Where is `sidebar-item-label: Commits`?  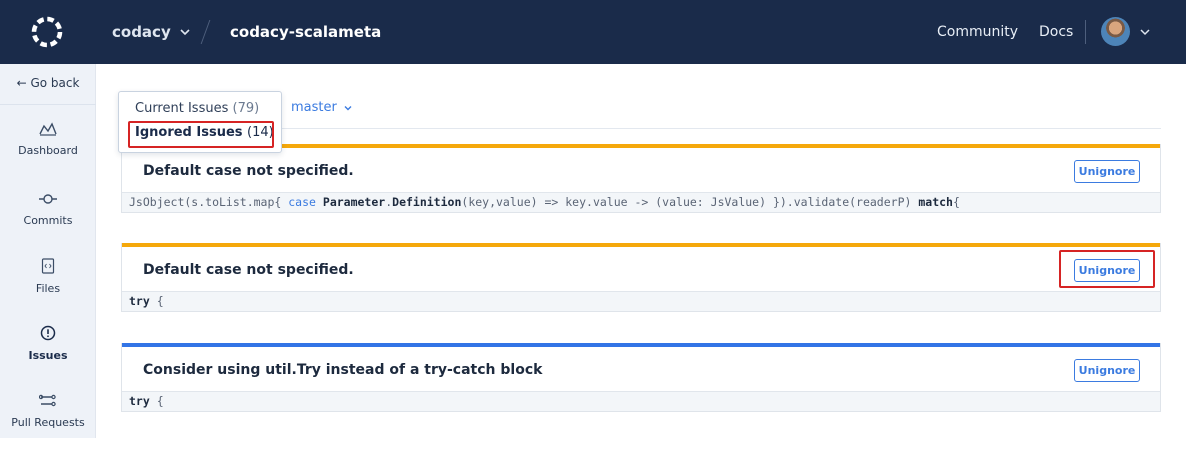 sidebar-item-label: Commits is located at coordinates (48, 220).